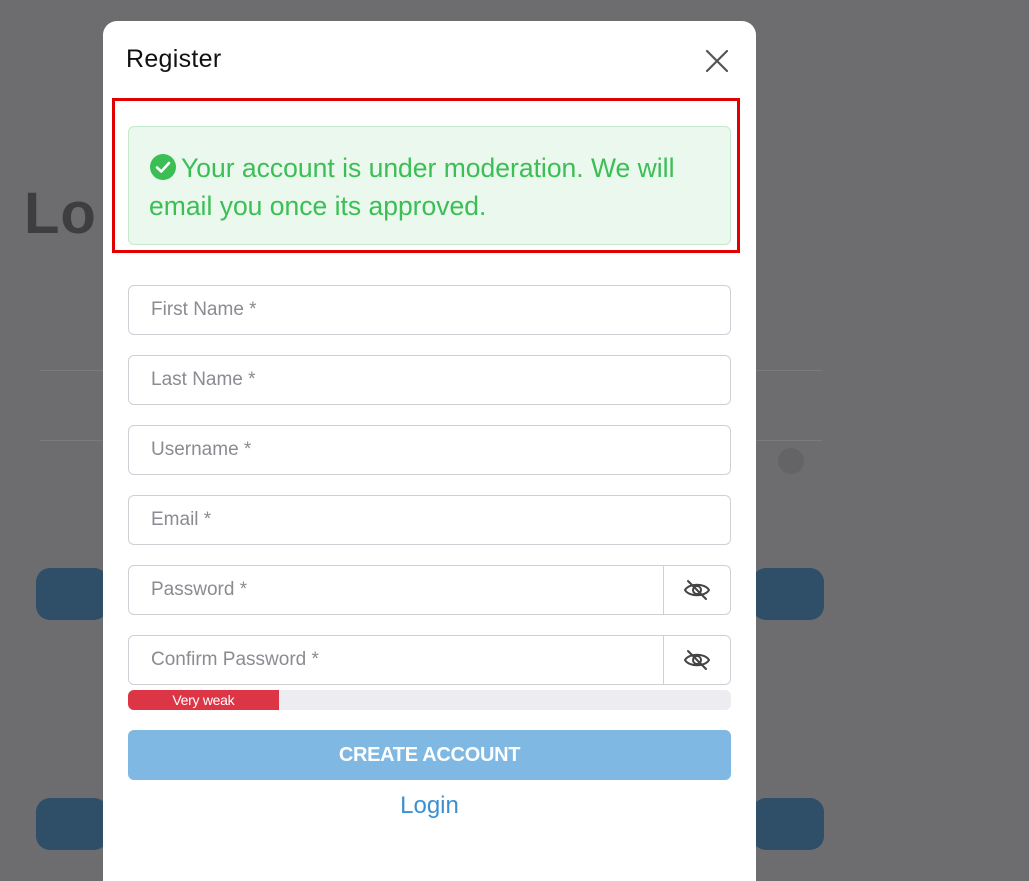 Image resolution: width=1029 pixels, height=881 pixels. I want to click on email-field, so click(429, 520).